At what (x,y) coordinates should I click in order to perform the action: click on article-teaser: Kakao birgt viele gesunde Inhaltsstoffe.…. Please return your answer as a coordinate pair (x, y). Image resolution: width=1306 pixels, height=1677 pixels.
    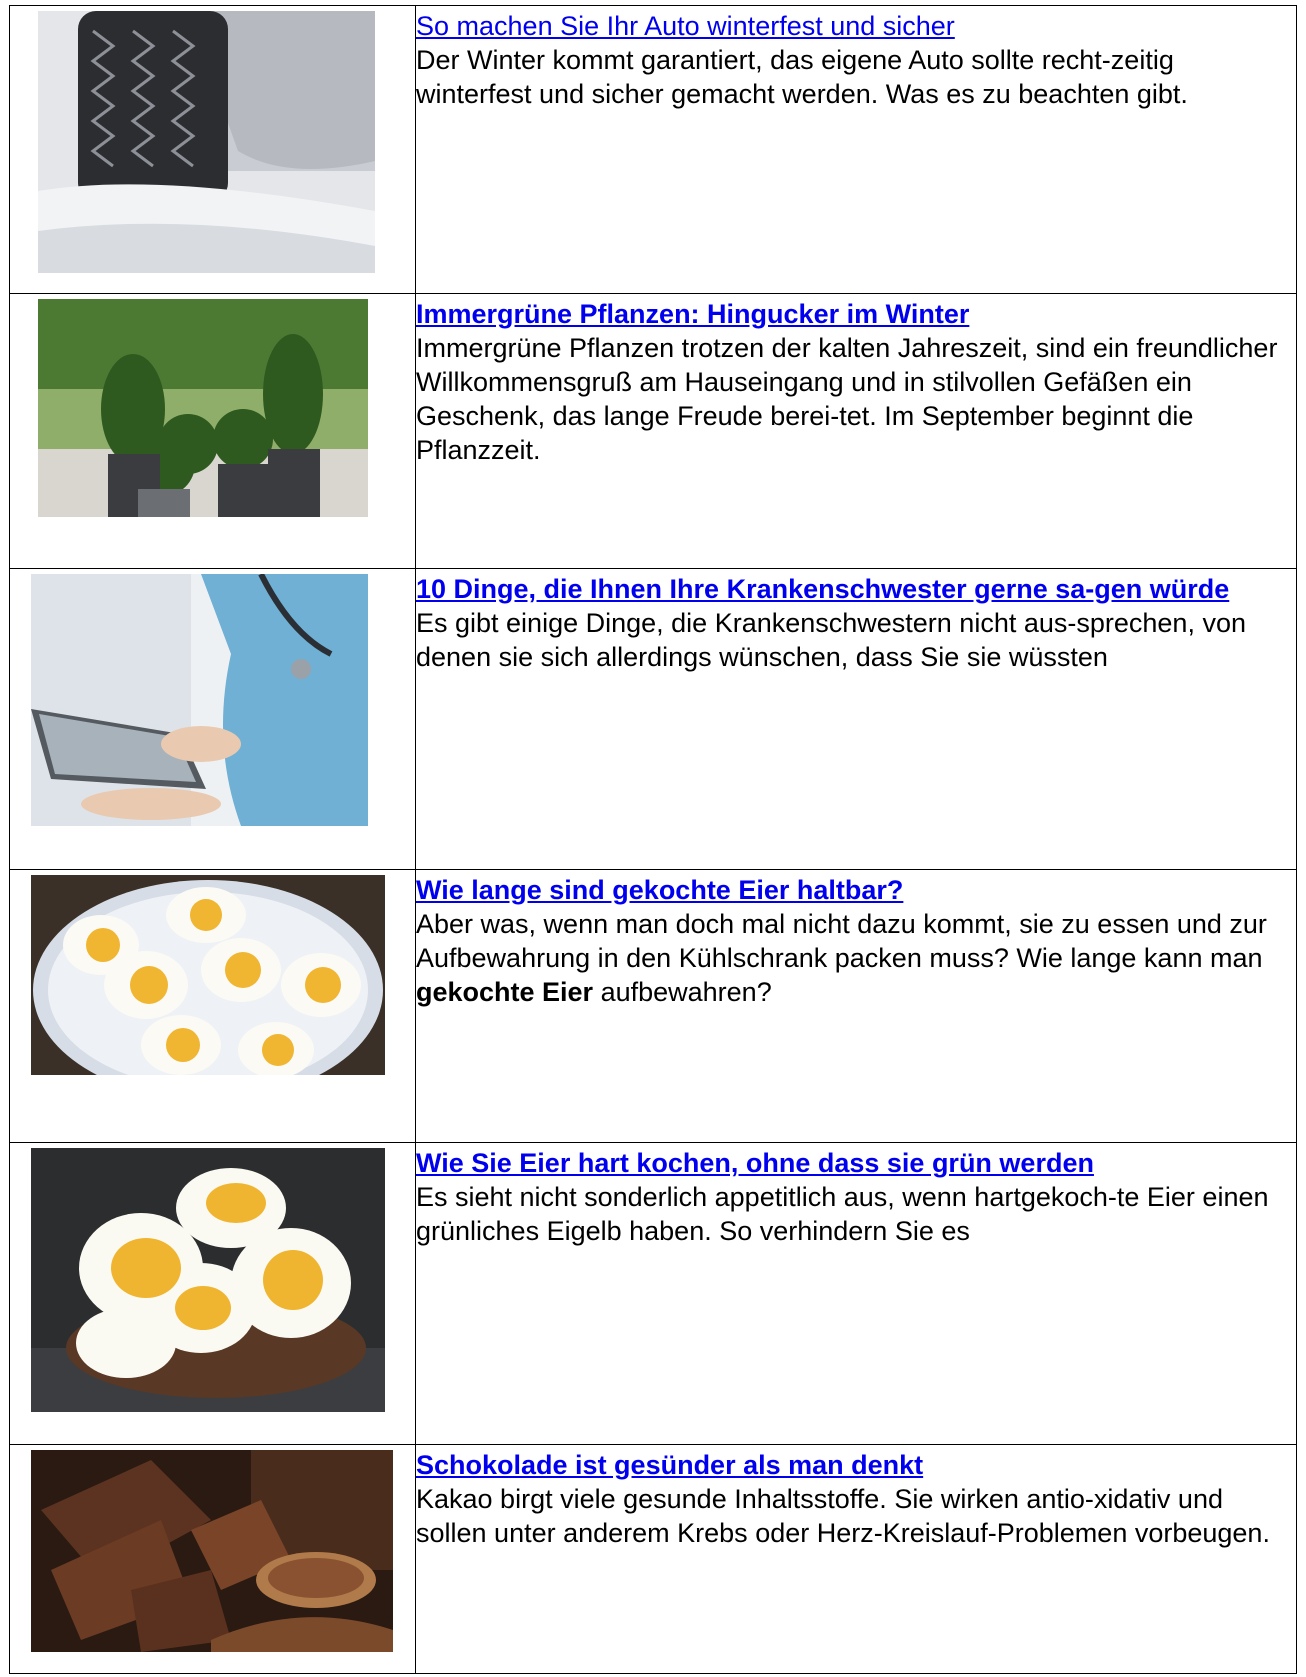
    Looking at the image, I should click on (843, 1516).